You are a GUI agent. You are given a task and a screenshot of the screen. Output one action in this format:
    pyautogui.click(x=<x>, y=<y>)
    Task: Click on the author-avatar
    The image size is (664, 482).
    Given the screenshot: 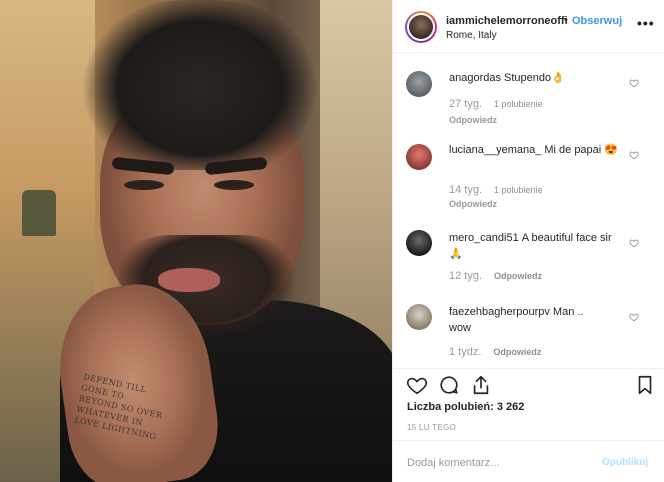 What is the action you would take?
    pyautogui.click(x=421, y=27)
    